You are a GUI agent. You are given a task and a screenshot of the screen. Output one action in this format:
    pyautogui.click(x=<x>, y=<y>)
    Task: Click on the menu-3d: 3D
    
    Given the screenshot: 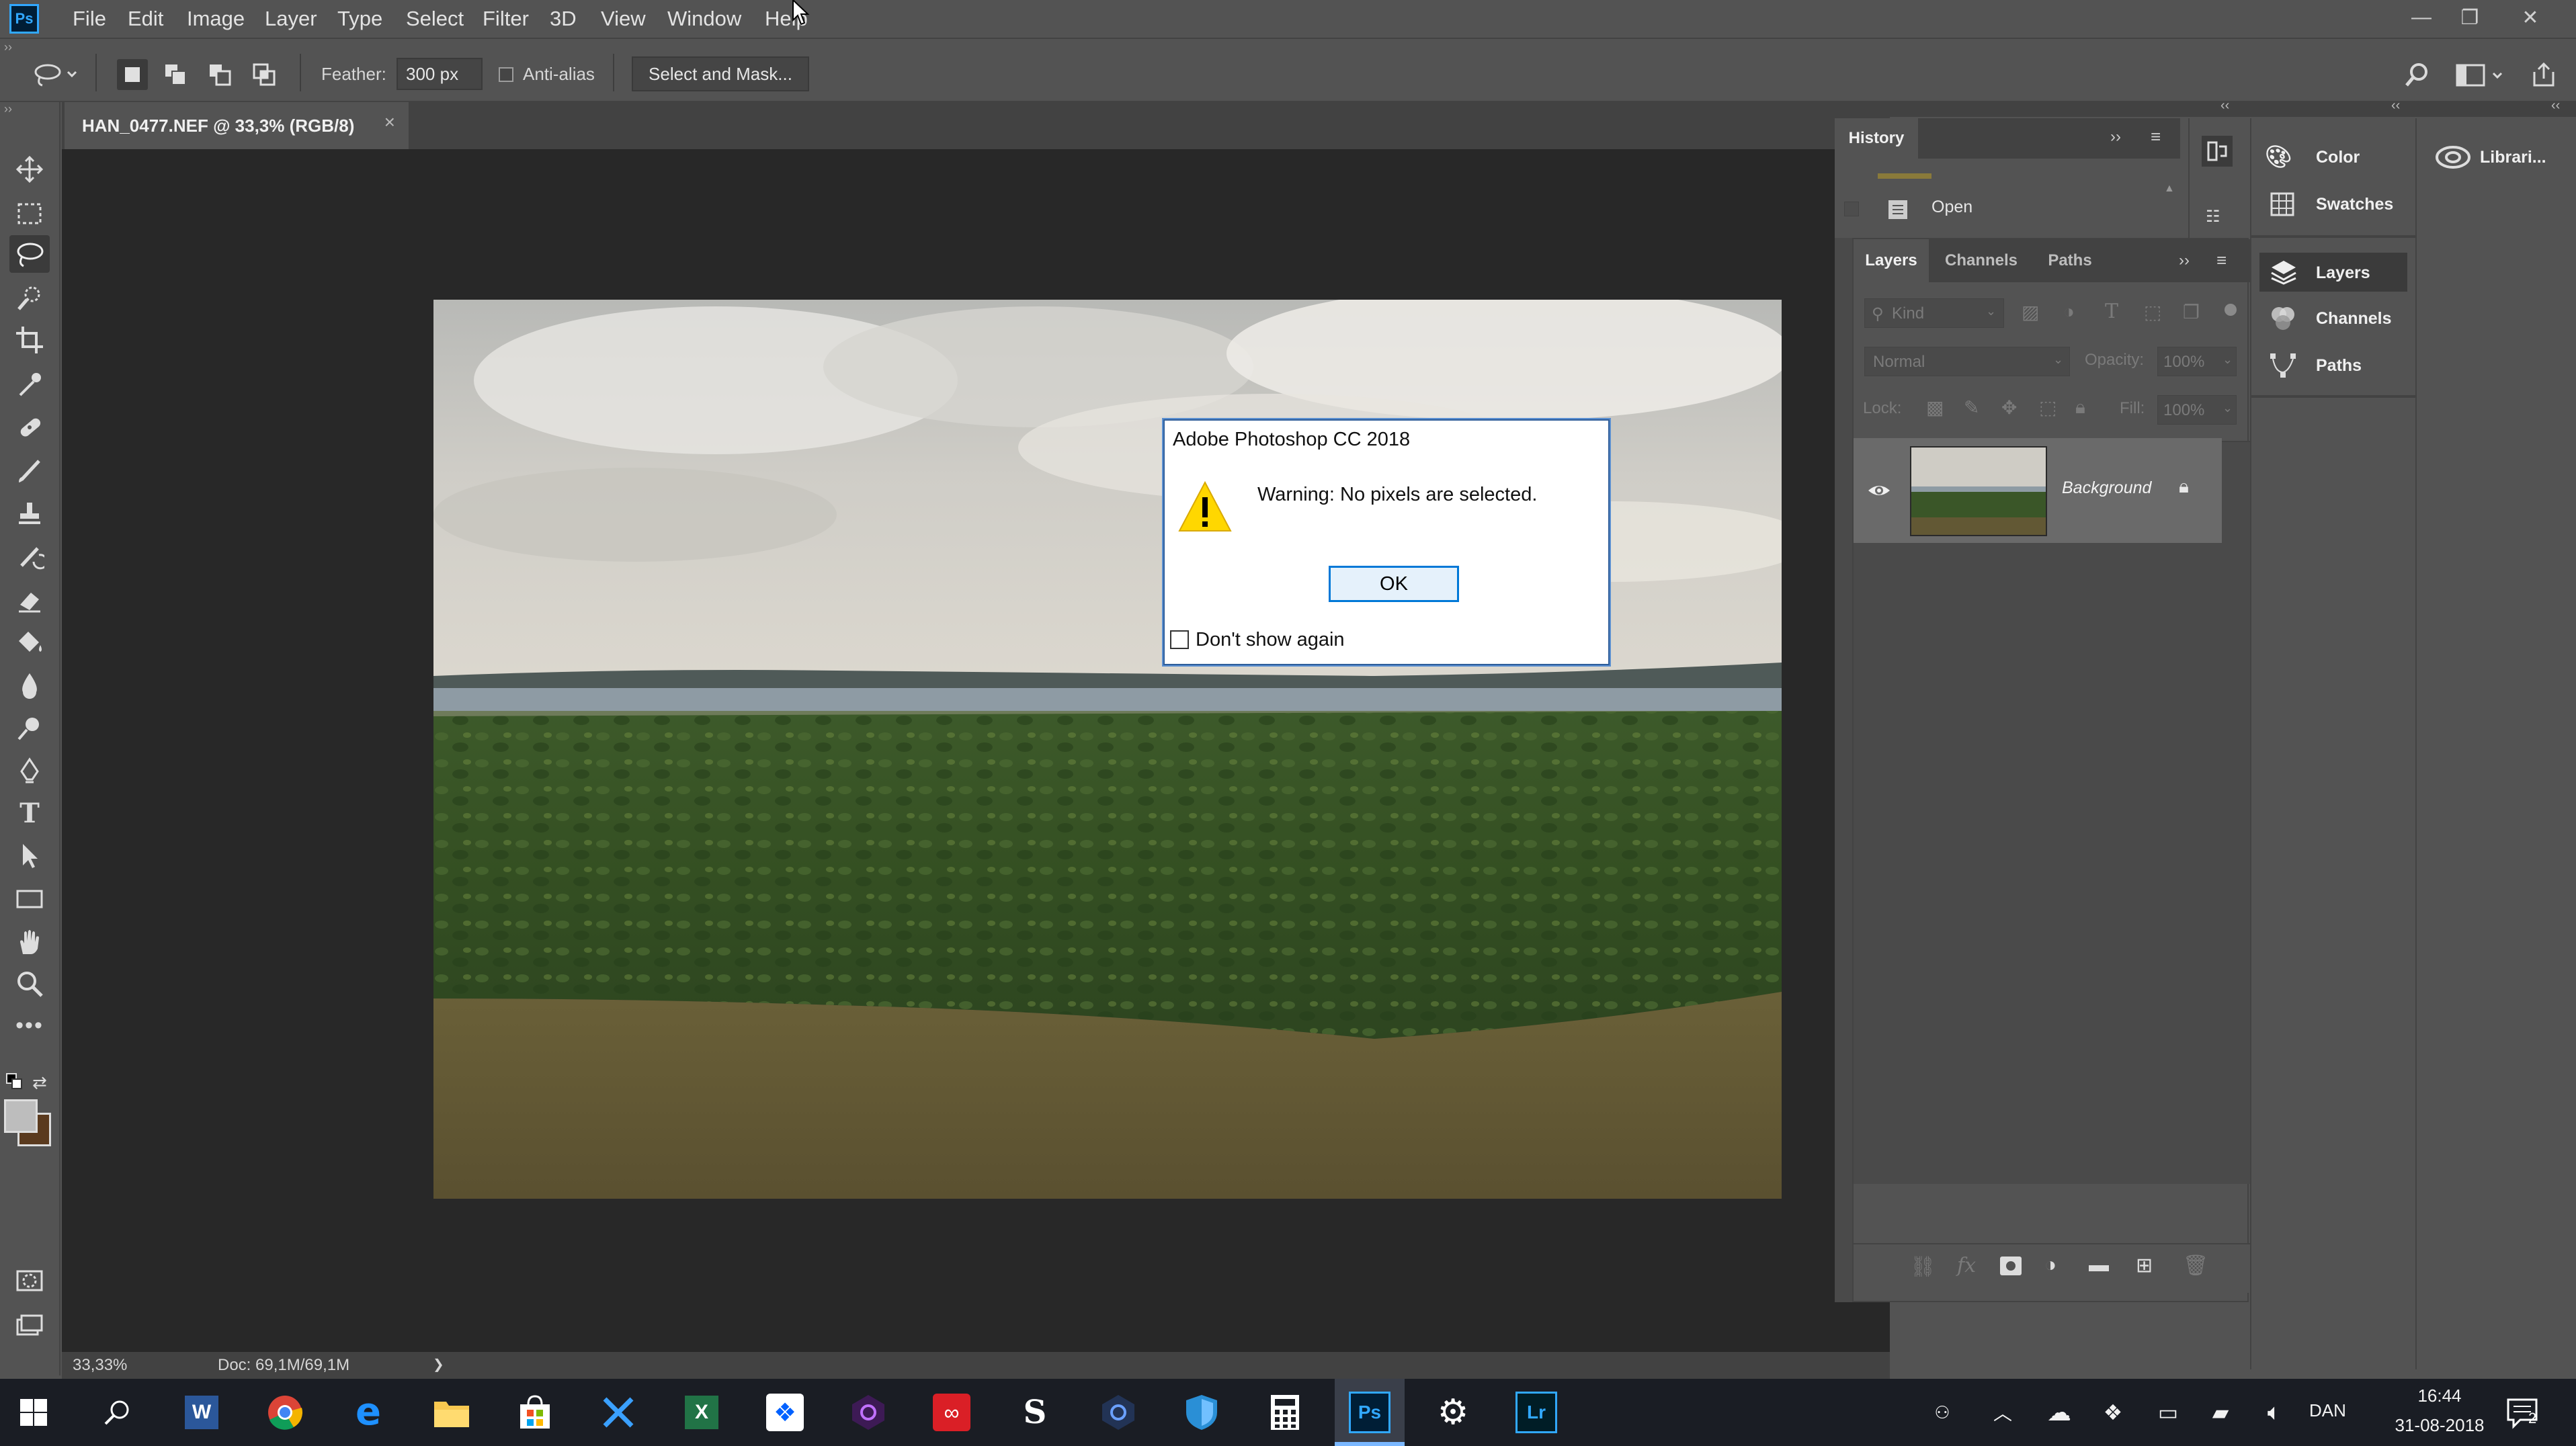 What is the action you would take?
    pyautogui.click(x=563, y=19)
    